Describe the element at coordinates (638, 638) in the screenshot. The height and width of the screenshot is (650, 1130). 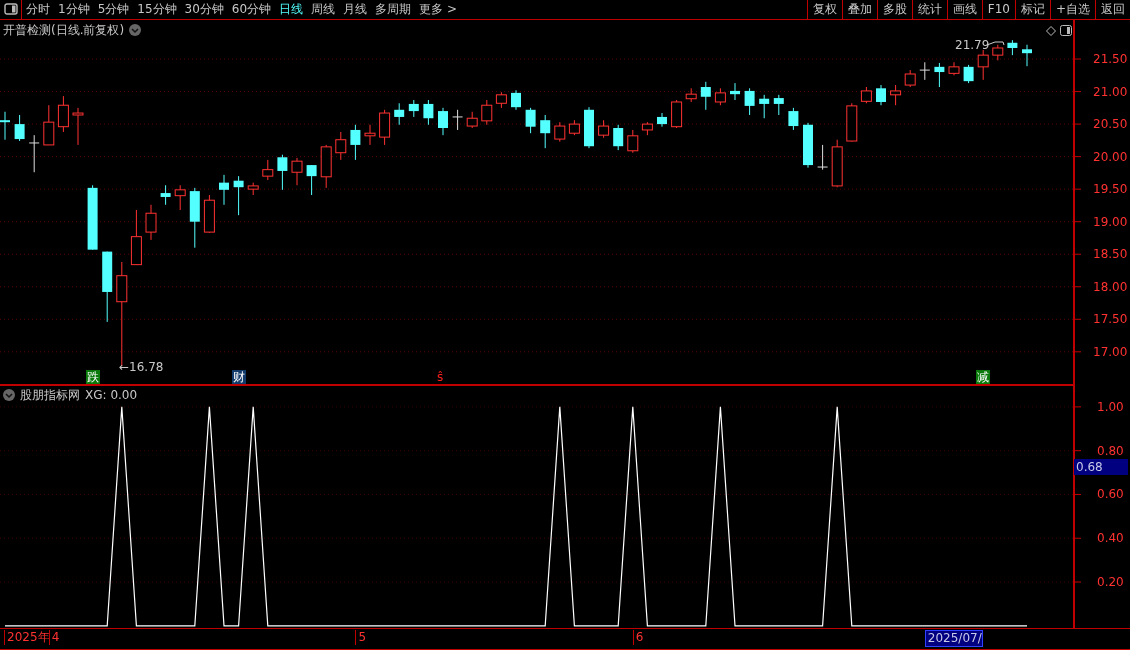
I see `date-label: 6` at that location.